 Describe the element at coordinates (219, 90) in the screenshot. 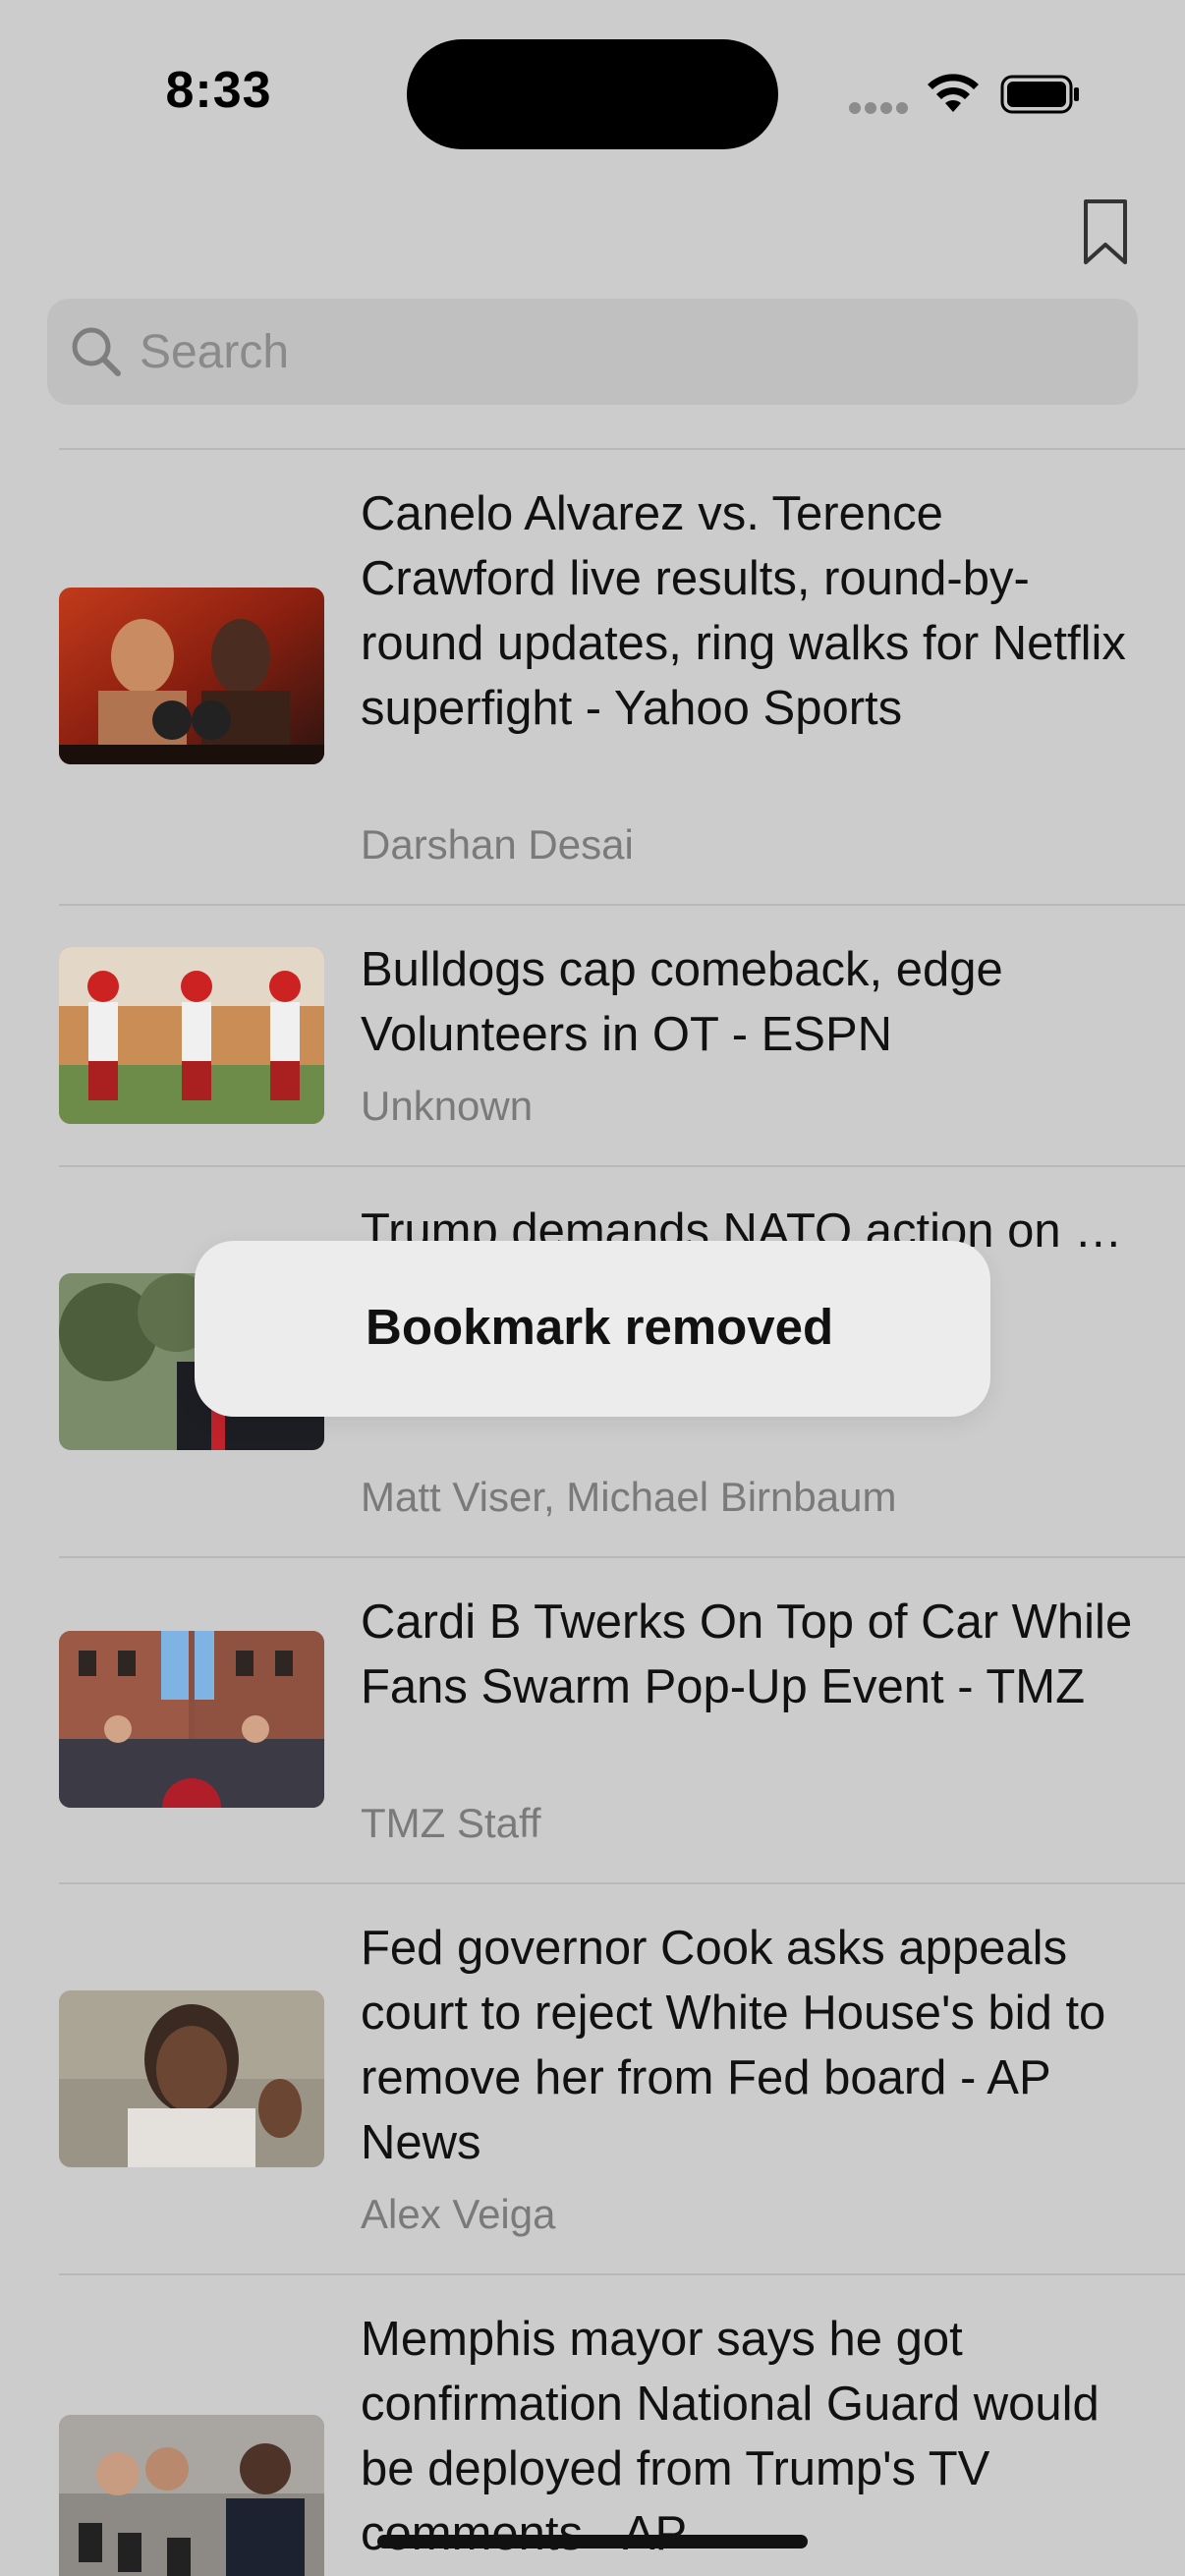

I see `status-time: 8:33` at that location.